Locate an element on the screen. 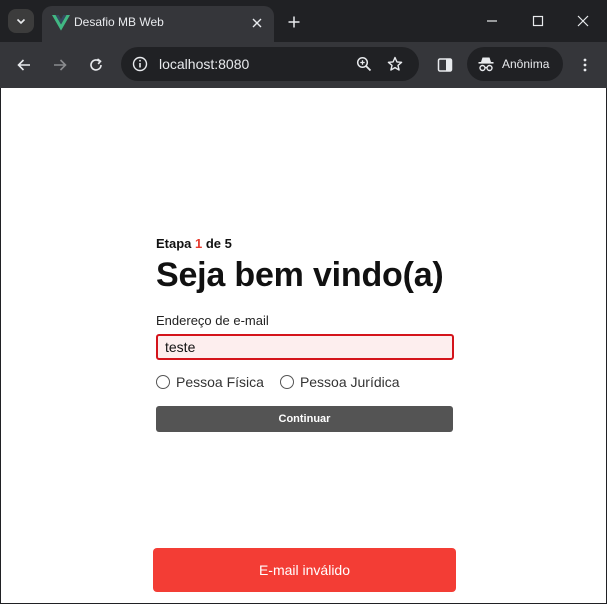 The height and width of the screenshot is (604, 607). side-panel-button is located at coordinates (445, 65).